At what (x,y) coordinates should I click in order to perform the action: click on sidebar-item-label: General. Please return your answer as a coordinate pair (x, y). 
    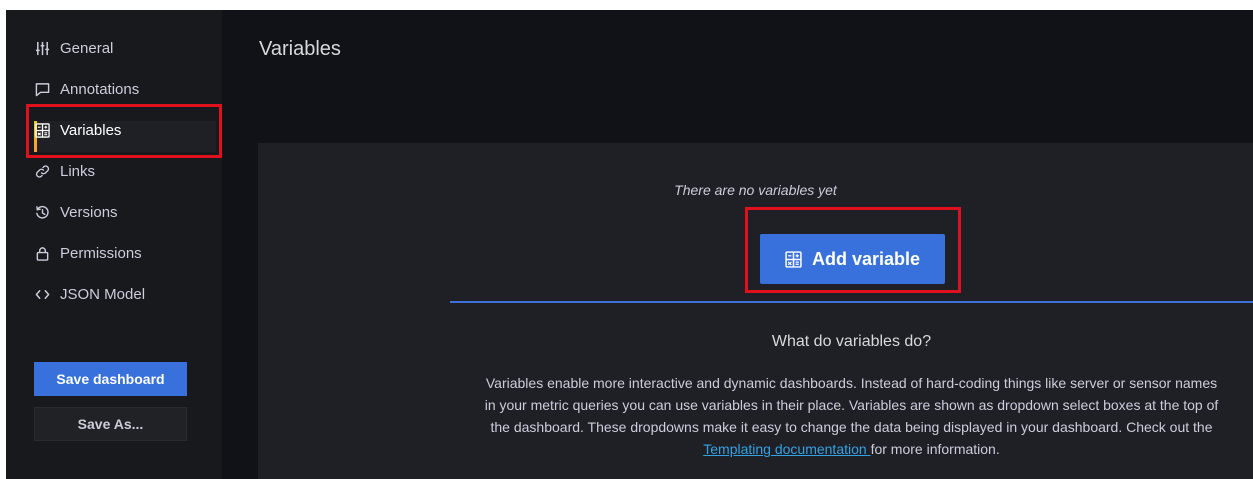
    Looking at the image, I should click on (87, 48).